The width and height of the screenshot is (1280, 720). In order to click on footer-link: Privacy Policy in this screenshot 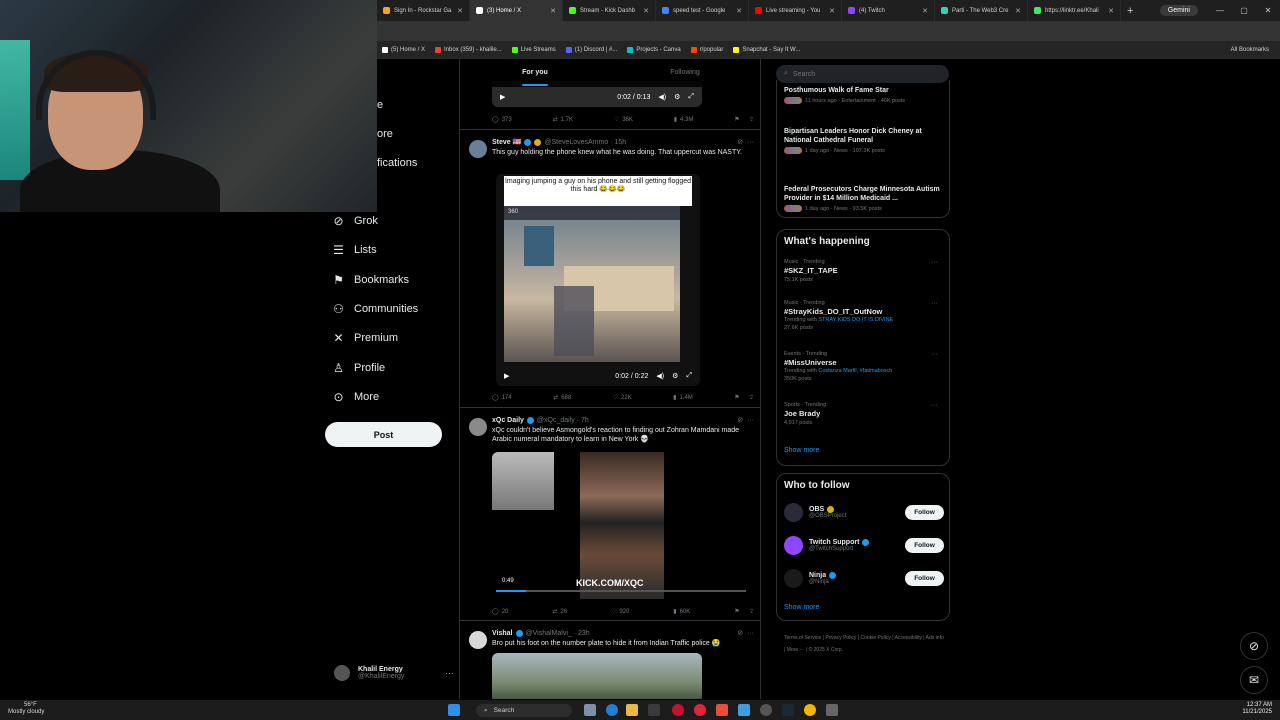, I will do `click(840, 638)`.